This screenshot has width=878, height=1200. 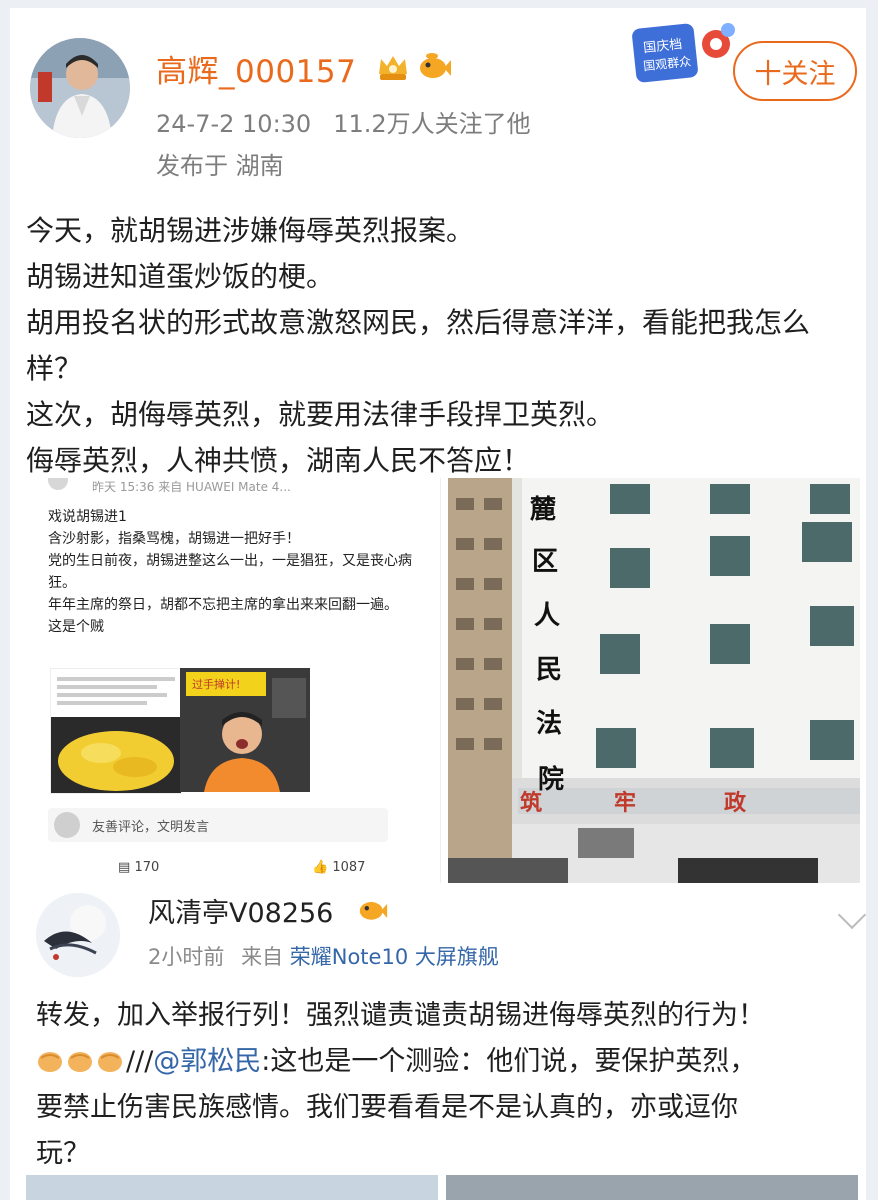 I want to click on like-count: 👍 1087, so click(x=339, y=867).